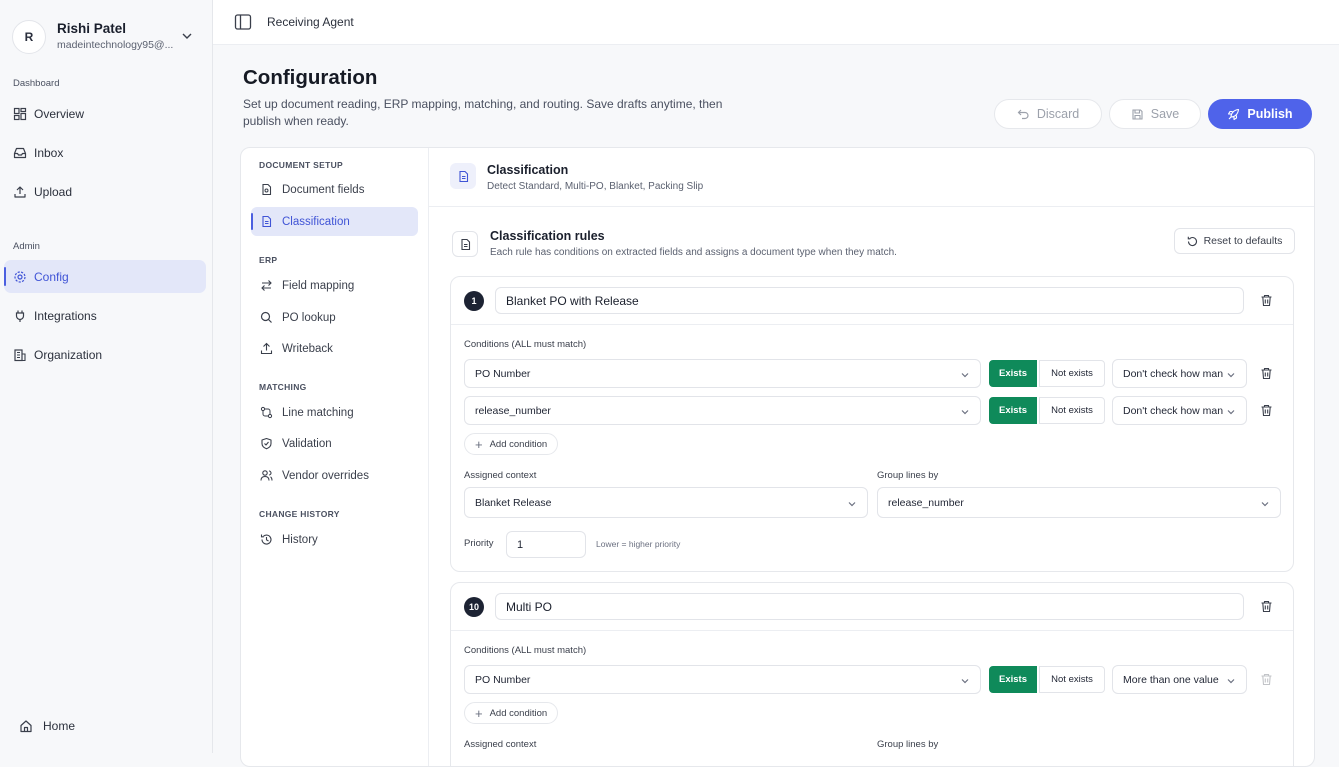 Image resolution: width=1339 pixels, height=767 pixels. What do you see at coordinates (266, 189) in the screenshot?
I see `document-search-icon` at bounding box center [266, 189].